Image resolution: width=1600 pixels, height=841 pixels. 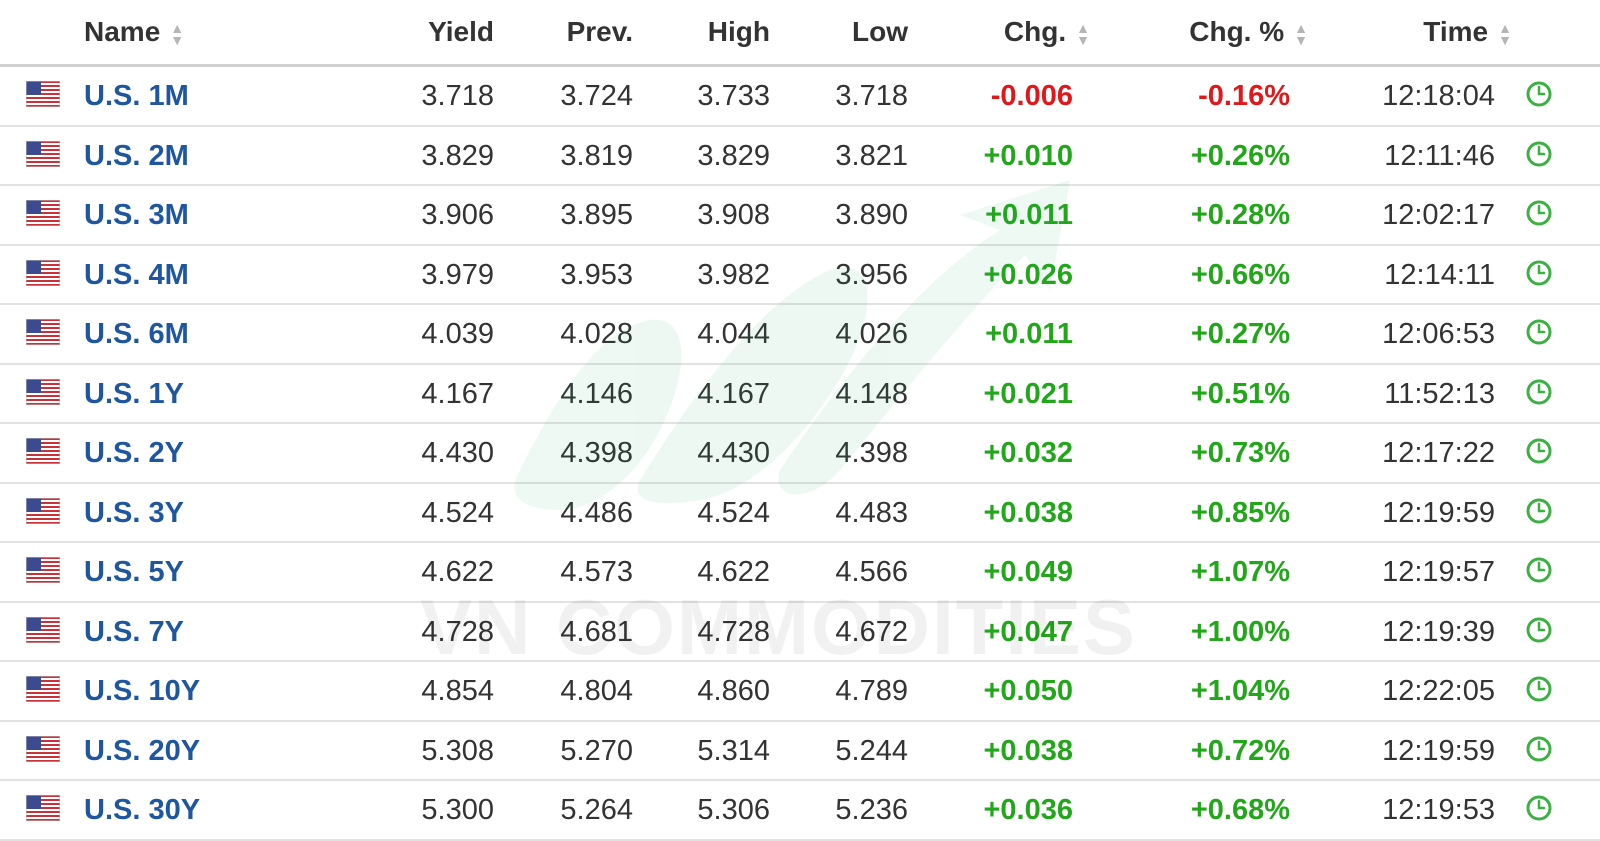 What do you see at coordinates (871, 96) in the screenshot?
I see `low-value: 3.718` at bounding box center [871, 96].